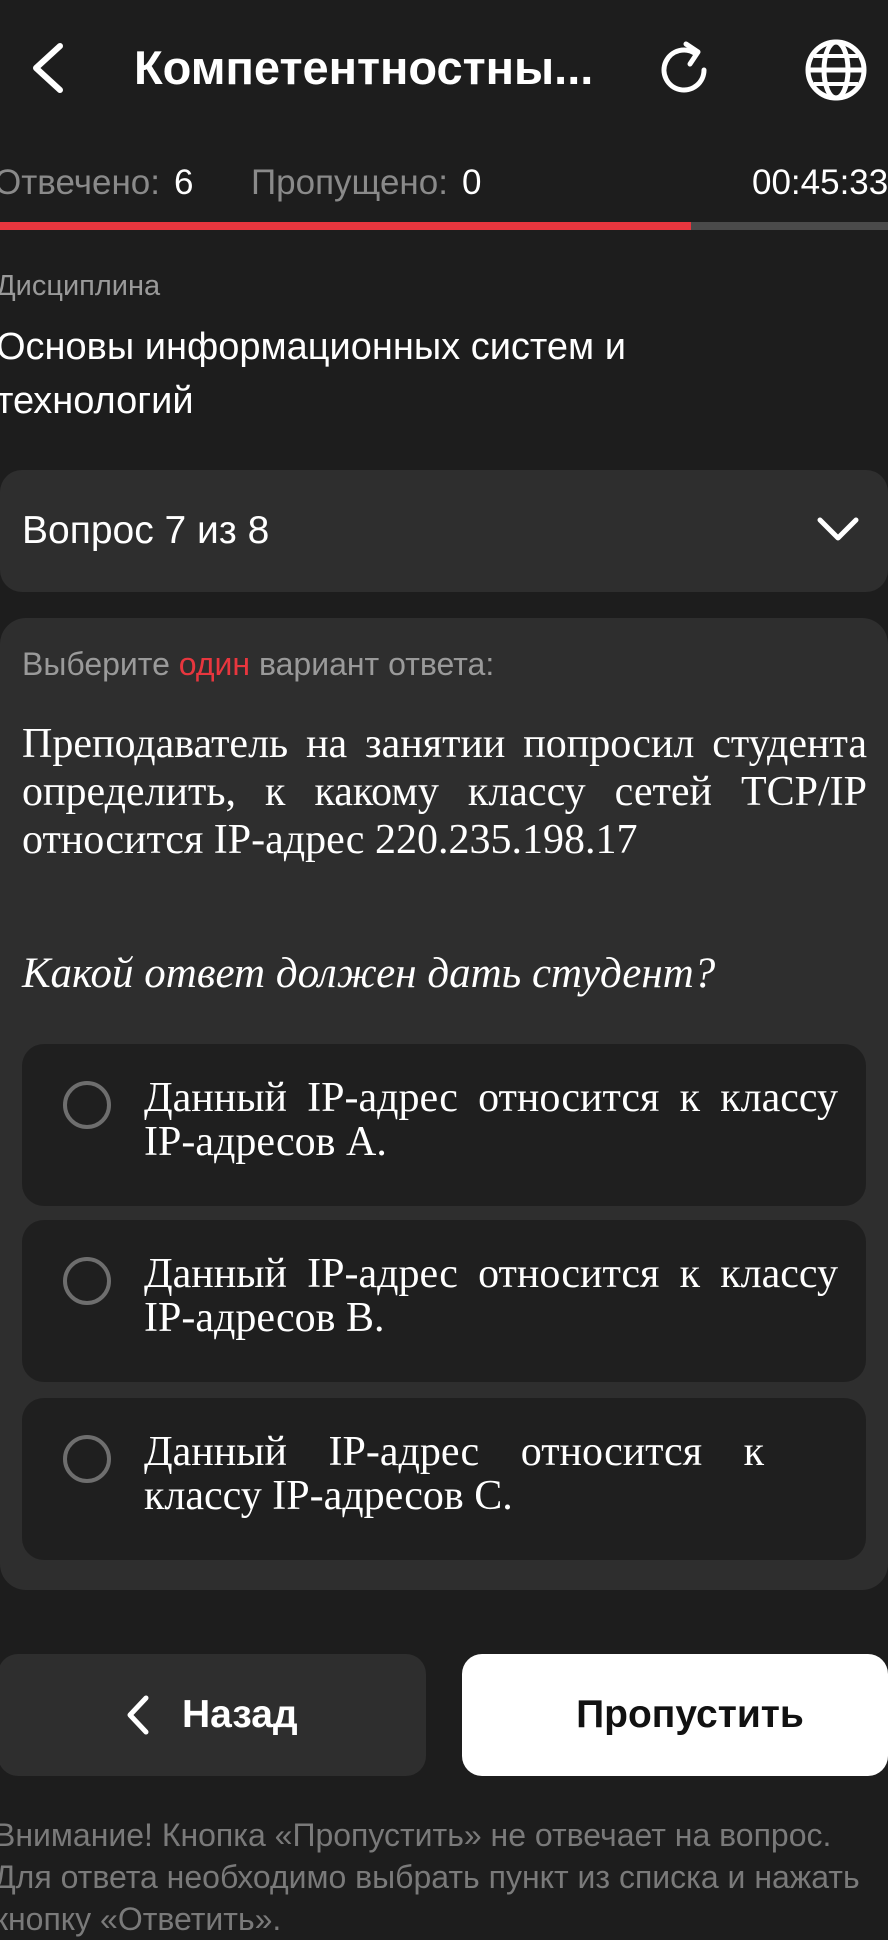 This screenshot has width=888, height=1940. Describe the element at coordinates (240, 1714) in the screenshot. I see `back-button-label: Назад` at that location.